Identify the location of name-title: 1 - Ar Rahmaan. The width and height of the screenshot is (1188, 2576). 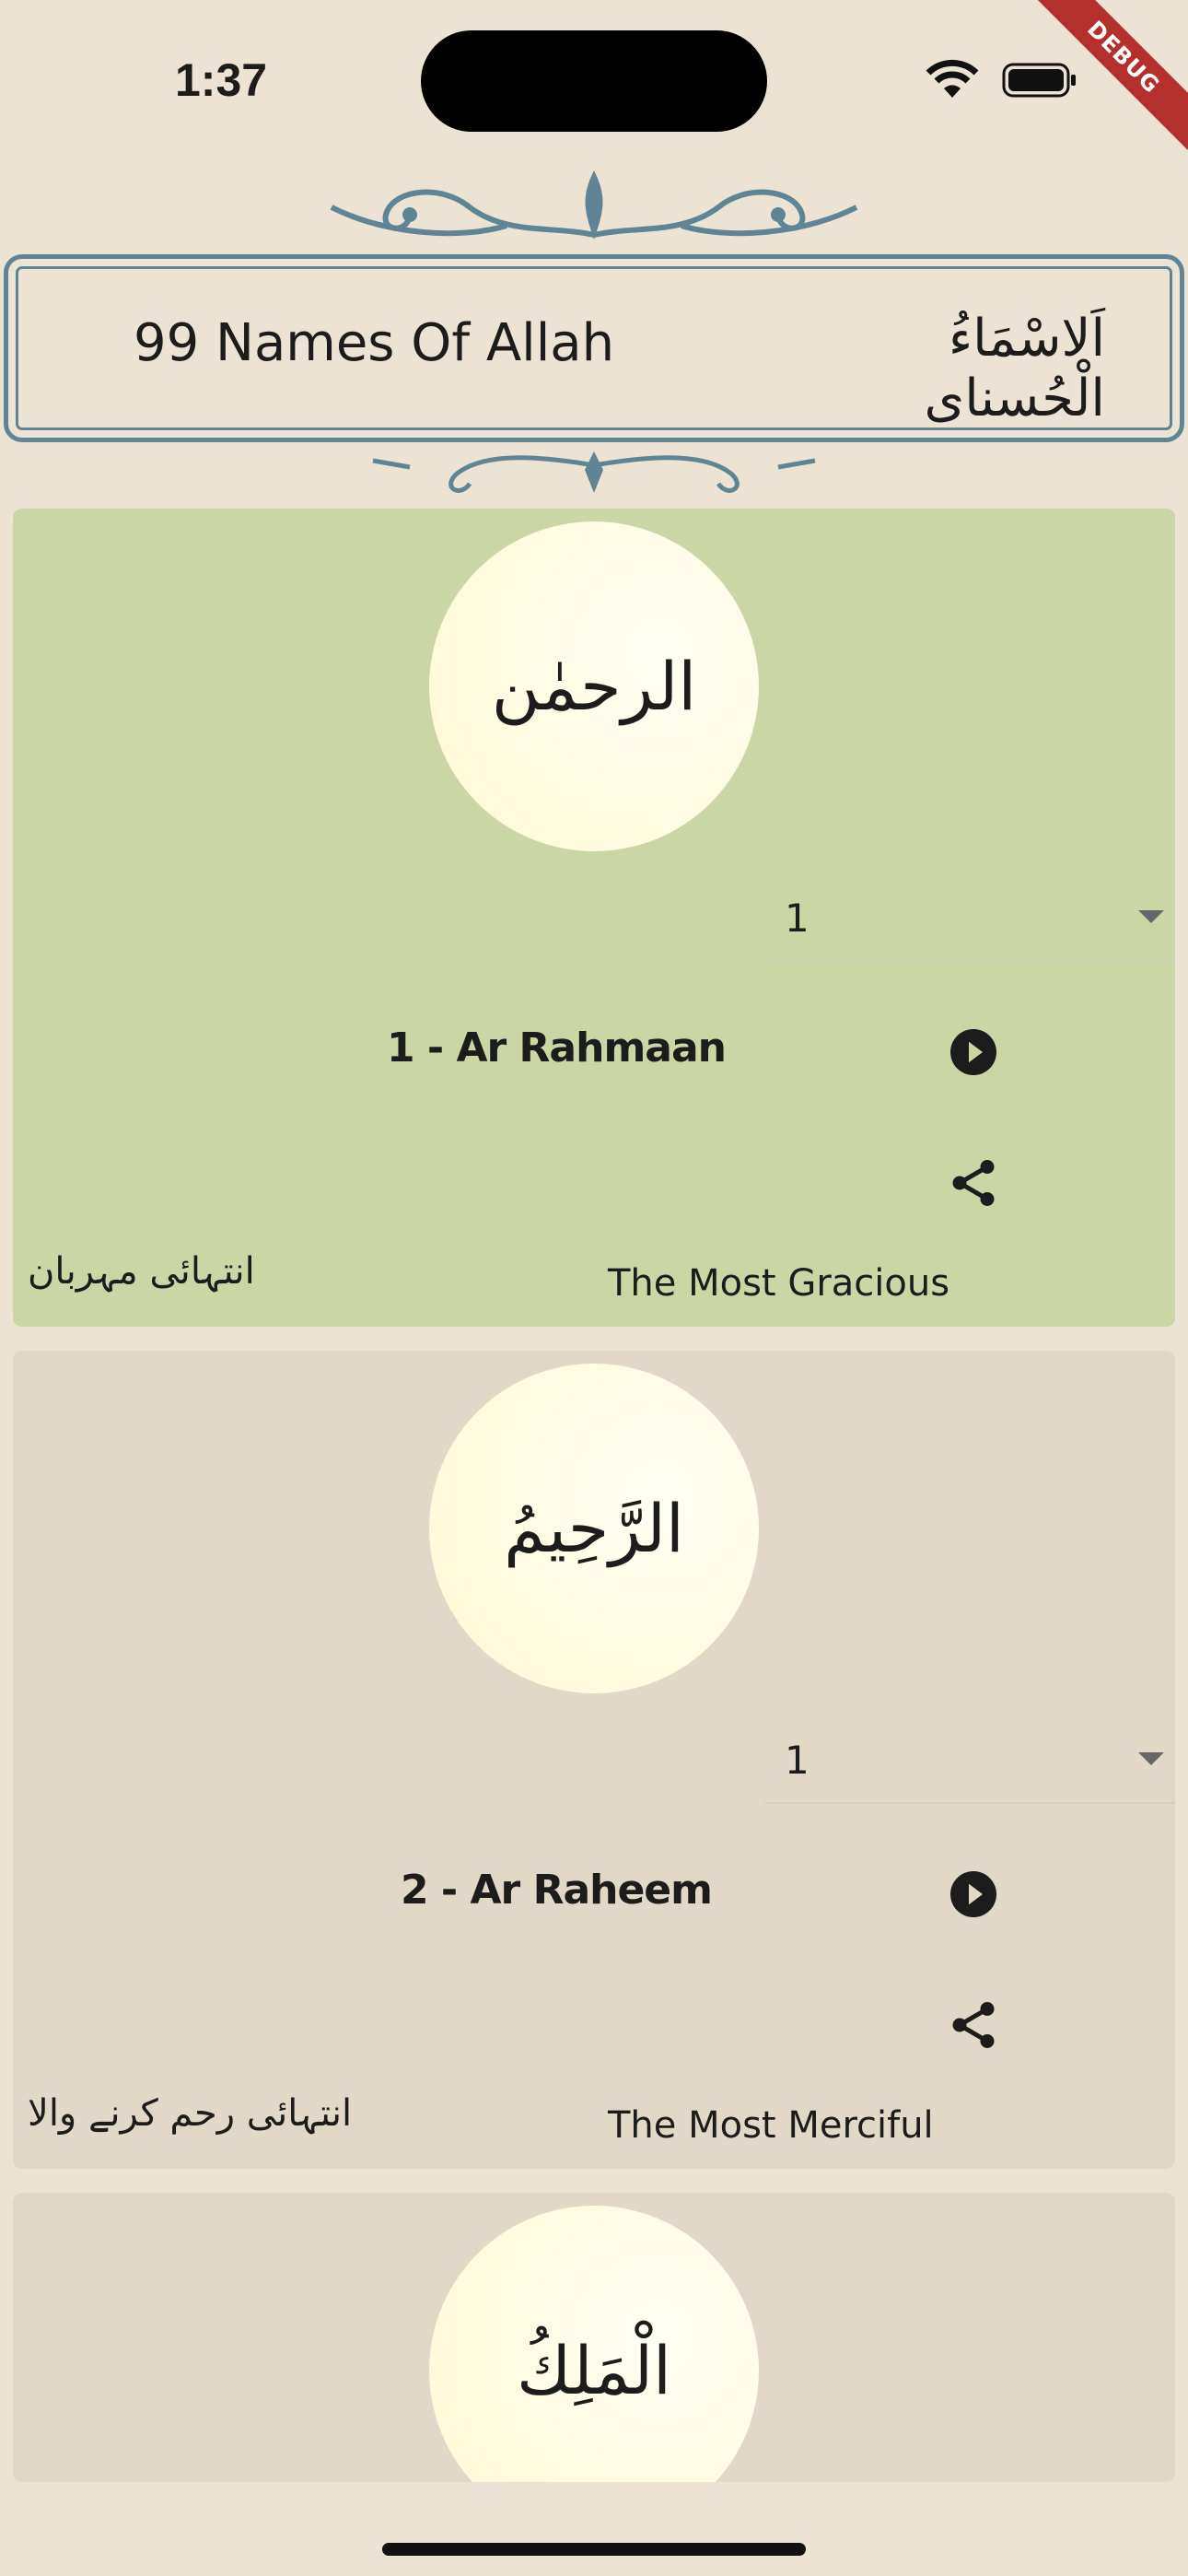
(556, 1048).